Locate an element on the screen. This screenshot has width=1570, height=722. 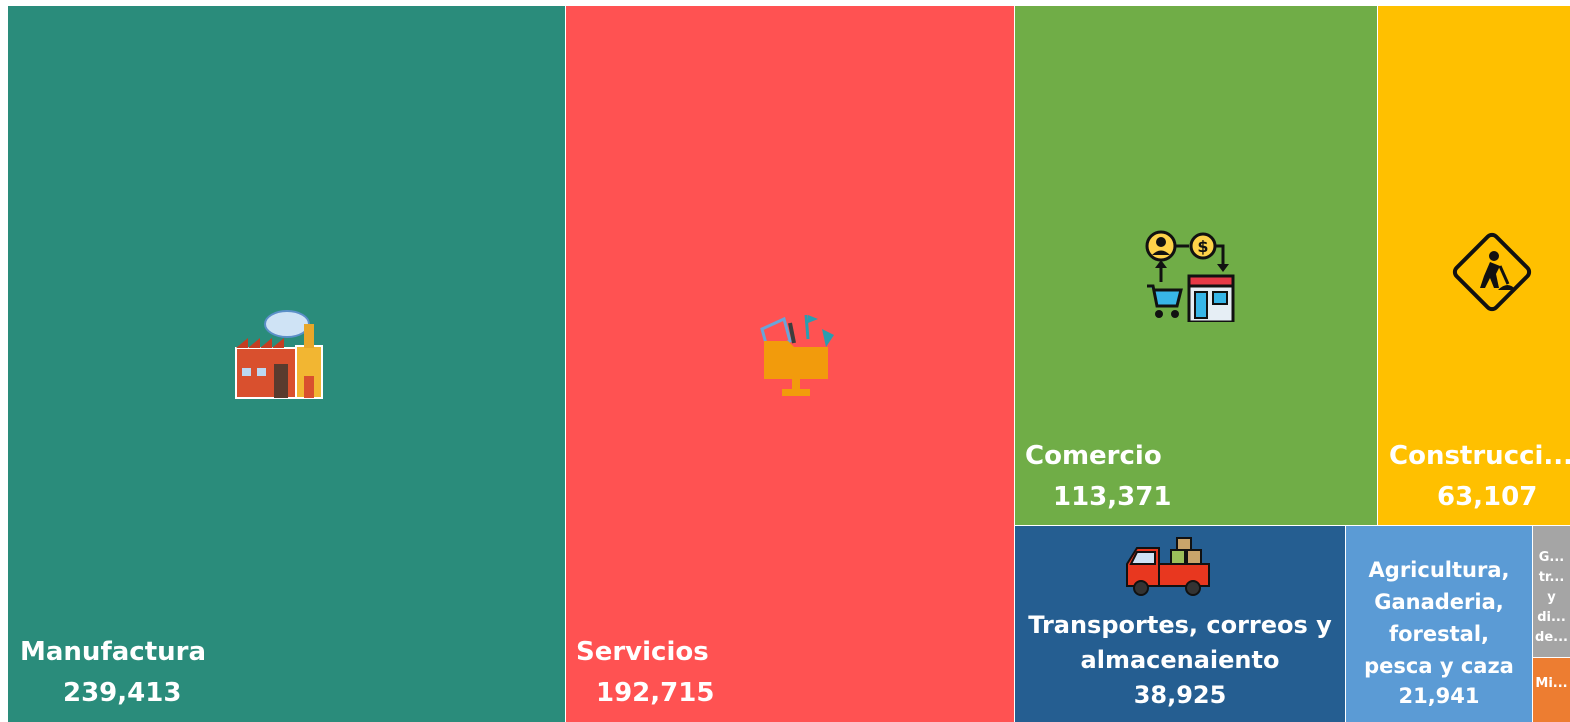
tile-construccion: Construcci... 63,107 is located at coordinates (1474, 265).